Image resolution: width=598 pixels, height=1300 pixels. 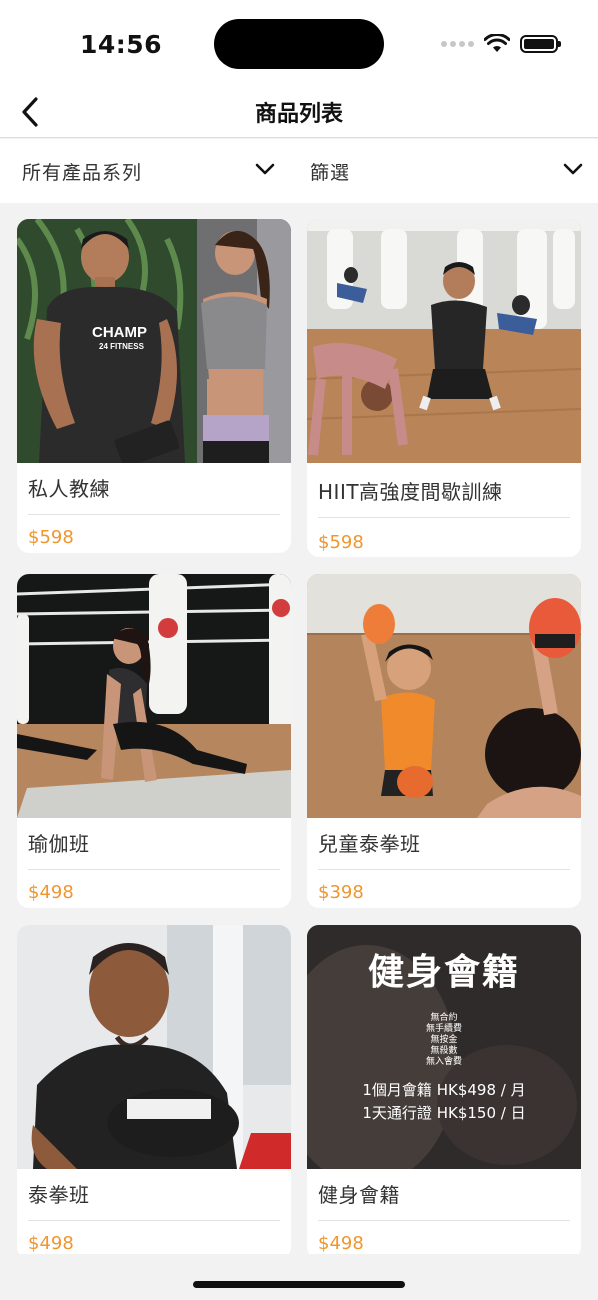 What do you see at coordinates (540, 44) in the screenshot?
I see `battery-icon` at bounding box center [540, 44].